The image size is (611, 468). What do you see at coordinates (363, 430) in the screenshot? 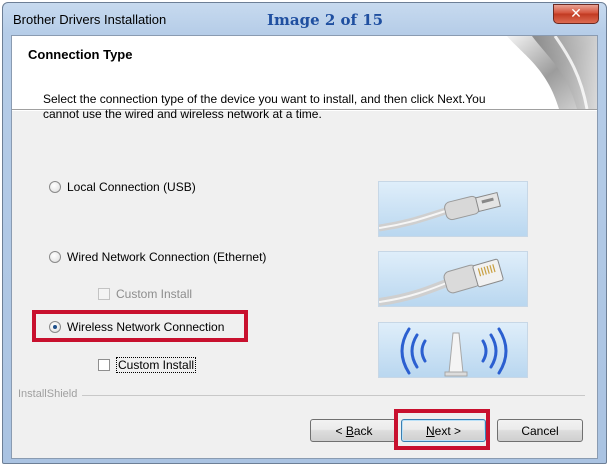
I see `back-button-rest: ack` at bounding box center [363, 430].